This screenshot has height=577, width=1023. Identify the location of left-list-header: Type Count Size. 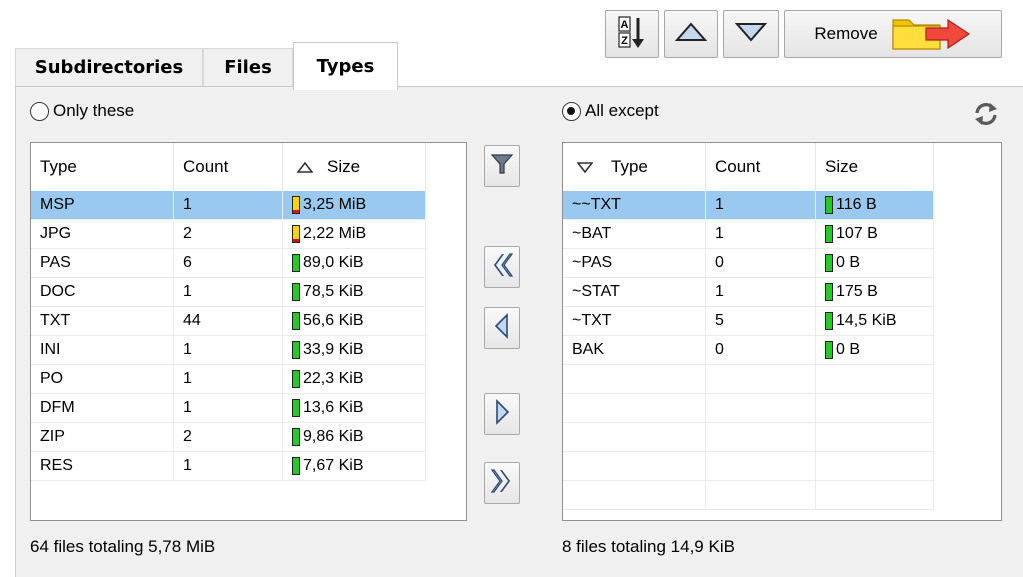
(248, 167).